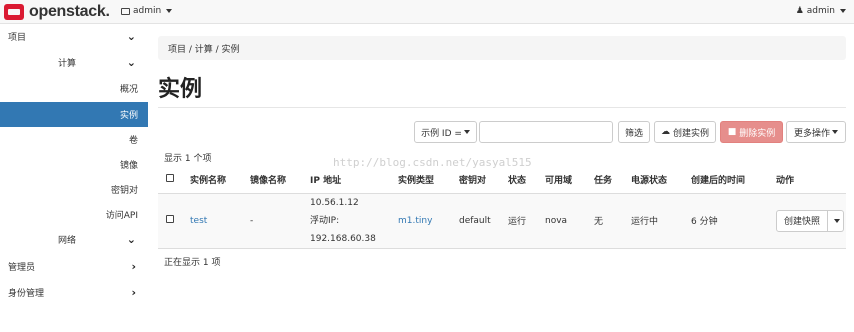 Image resolution: width=854 pixels, height=332 pixels. I want to click on row-select-cell, so click(172, 221).